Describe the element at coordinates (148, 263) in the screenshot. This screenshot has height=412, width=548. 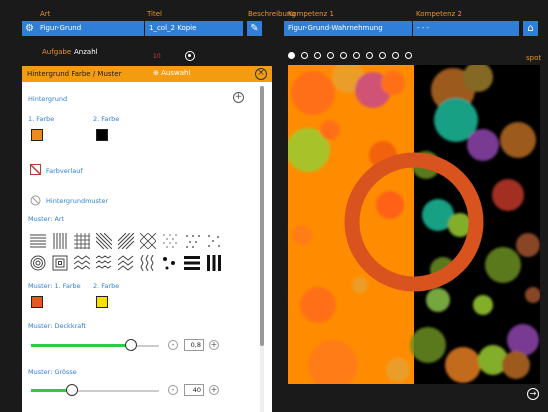
I see `pattern-zigzag-vertical` at that location.